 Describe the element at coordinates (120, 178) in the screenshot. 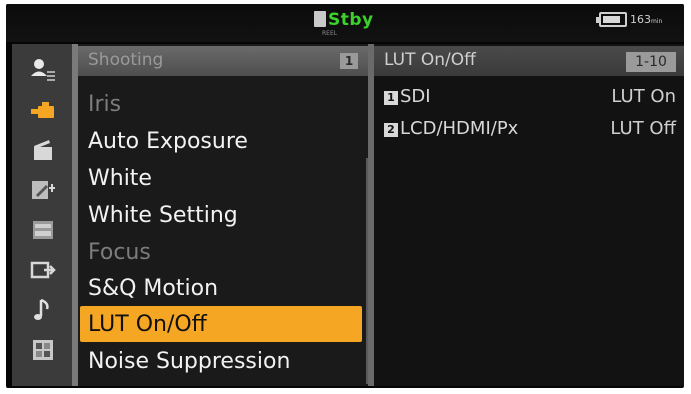

I see `menu-item-white: White` at that location.